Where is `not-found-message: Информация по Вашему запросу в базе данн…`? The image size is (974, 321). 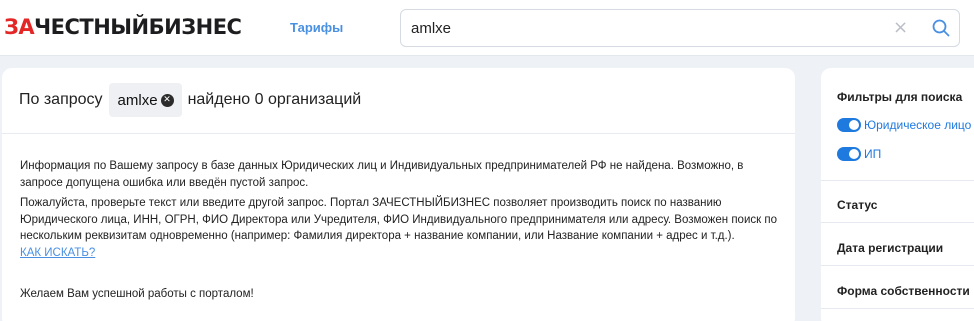 not-found-message: Информация по Вашему запросу в базе данн… is located at coordinates (382, 174).